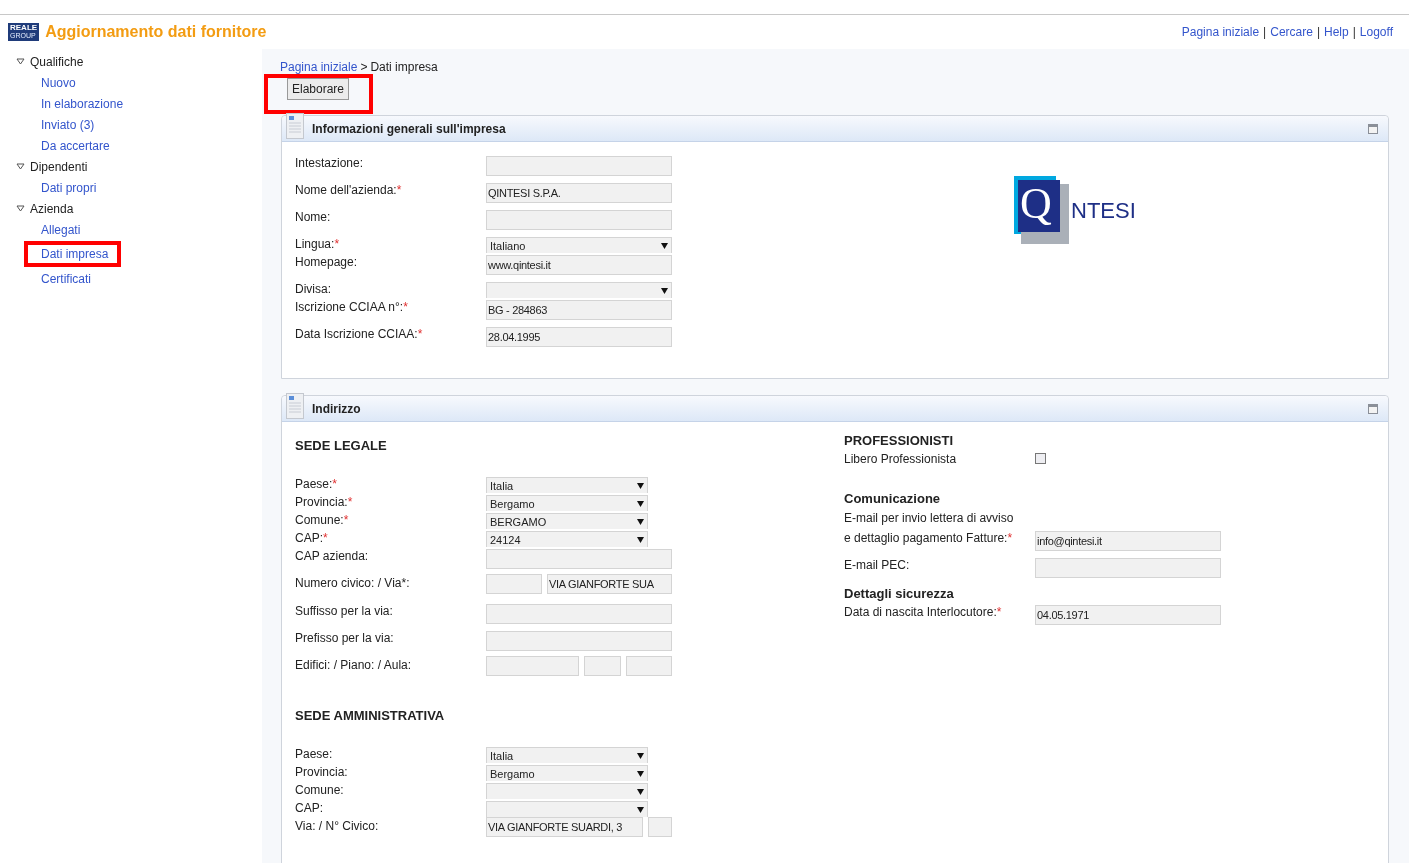 Image resolution: width=1409 pixels, height=863 pixels. What do you see at coordinates (332, 556) in the screenshot?
I see `field-label: CAP azienda:` at bounding box center [332, 556].